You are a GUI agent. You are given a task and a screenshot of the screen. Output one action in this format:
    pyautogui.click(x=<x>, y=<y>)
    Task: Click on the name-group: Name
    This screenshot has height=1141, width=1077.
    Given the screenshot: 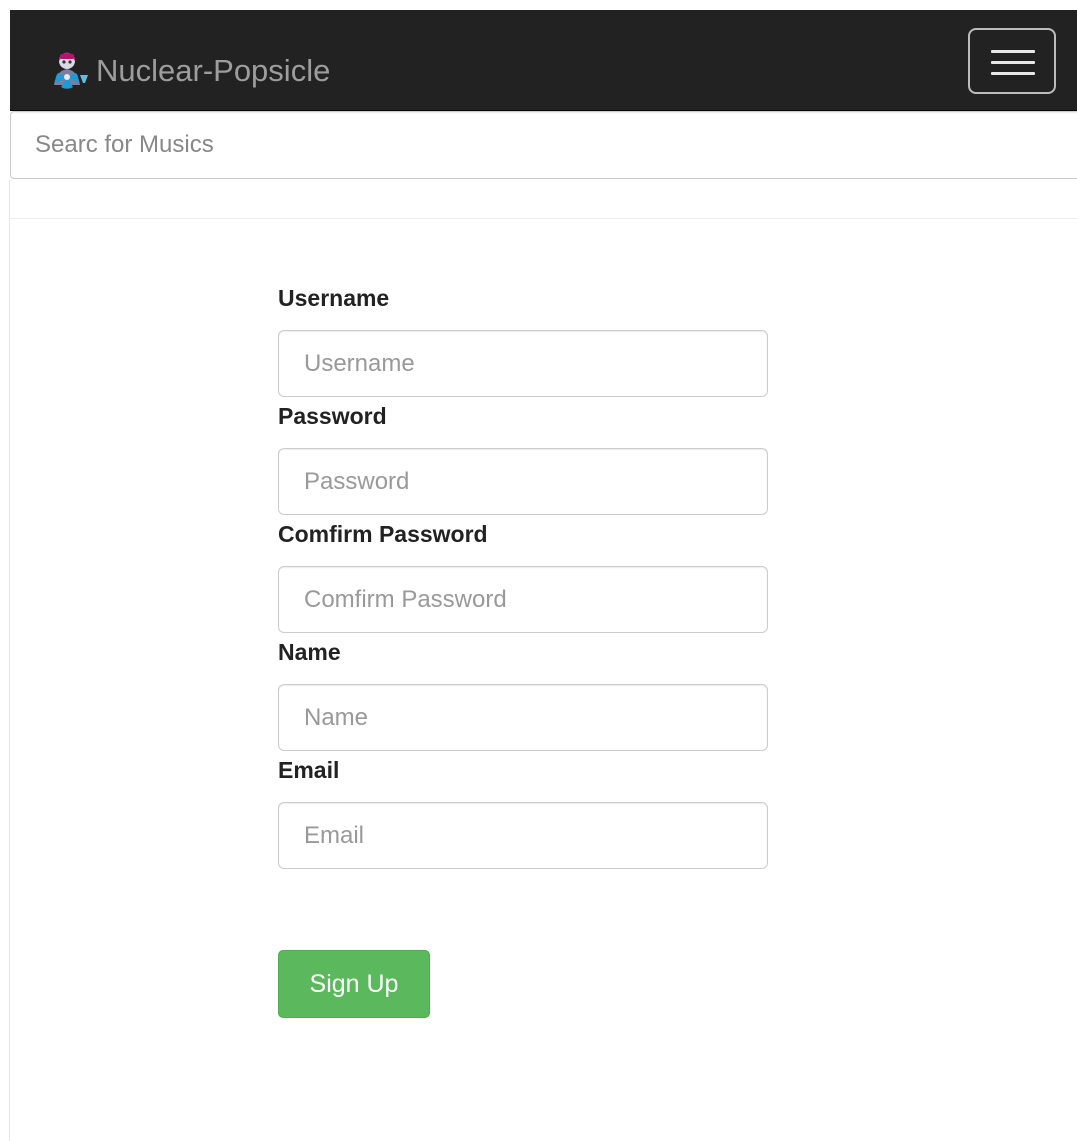 What is the action you would take?
    pyautogui.click(x=523, y=692)
    